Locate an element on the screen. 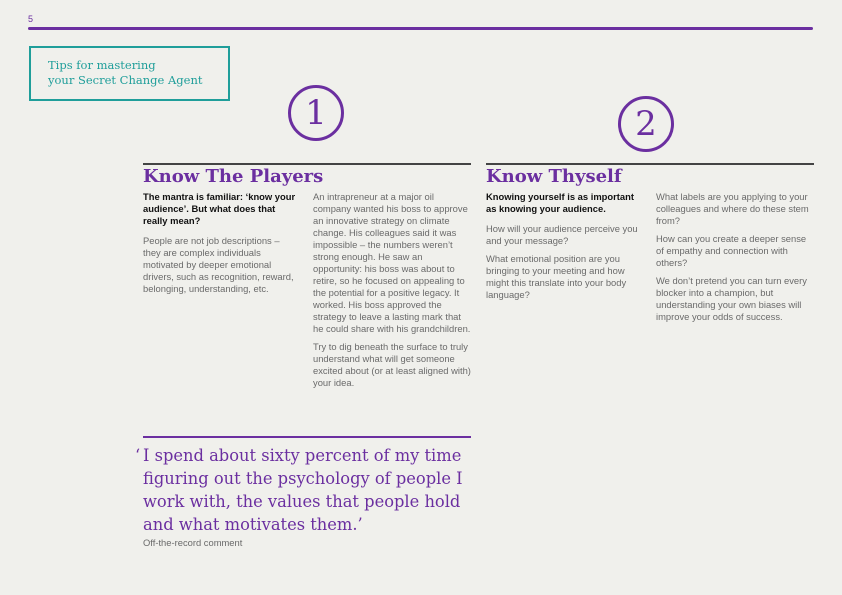 Image resolution: width=842 pixels, height=595 pixels. section-1-number: 1 is located at coordinates (316, 113).